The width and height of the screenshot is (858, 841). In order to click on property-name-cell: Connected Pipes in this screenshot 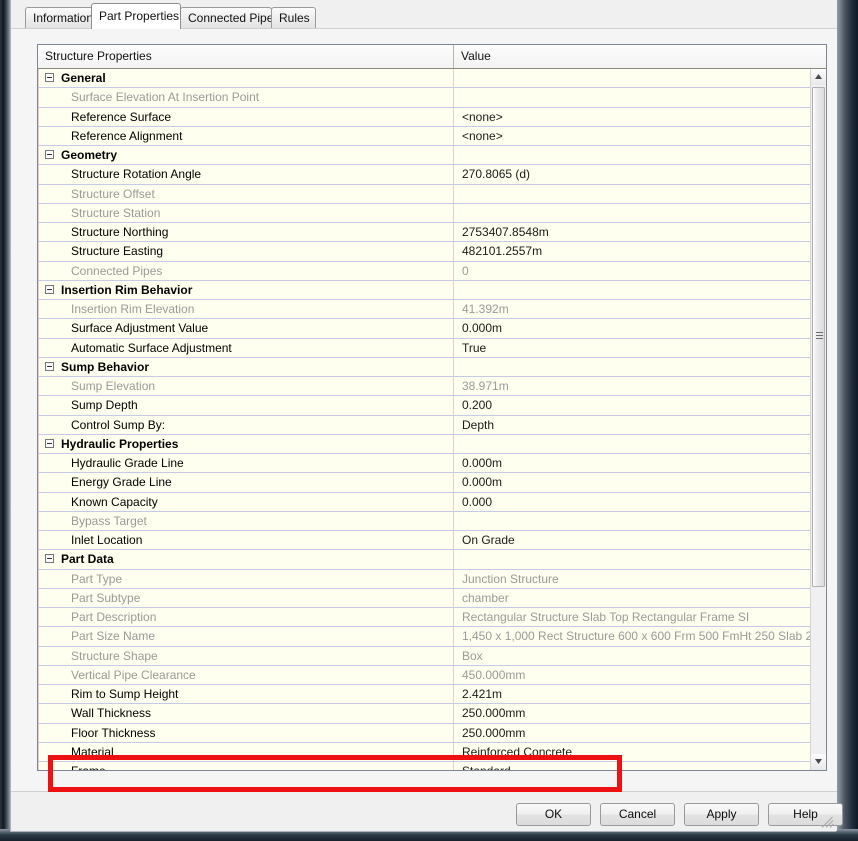, I will do `click(246, 270)`.